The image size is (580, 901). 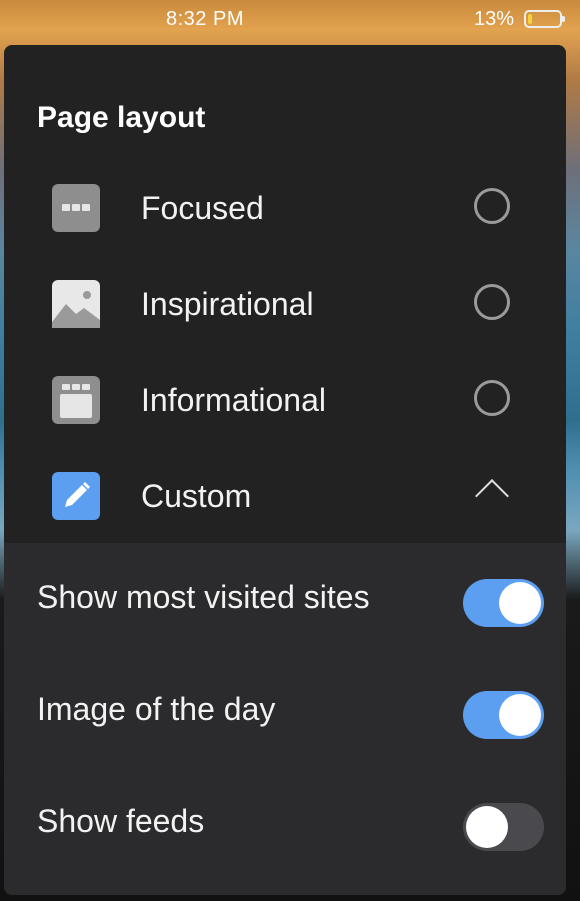 What do you see at coordinates (202, 208) in the screenshot?
I see `layout-option-label: Focused` at bounding box center [202, 208].